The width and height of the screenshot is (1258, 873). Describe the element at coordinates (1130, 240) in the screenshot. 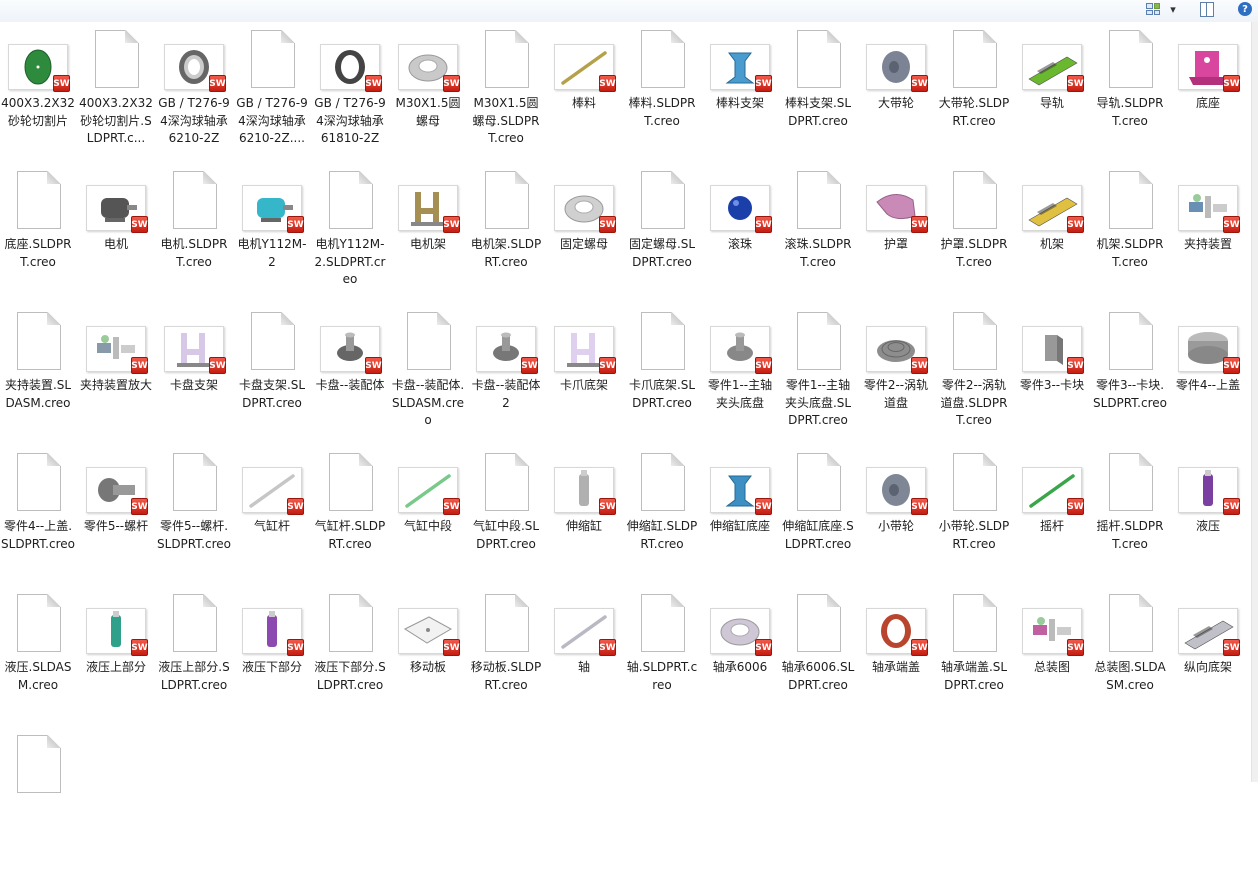

I see `file-item: 机架.SLDPRT.creo` at that location.